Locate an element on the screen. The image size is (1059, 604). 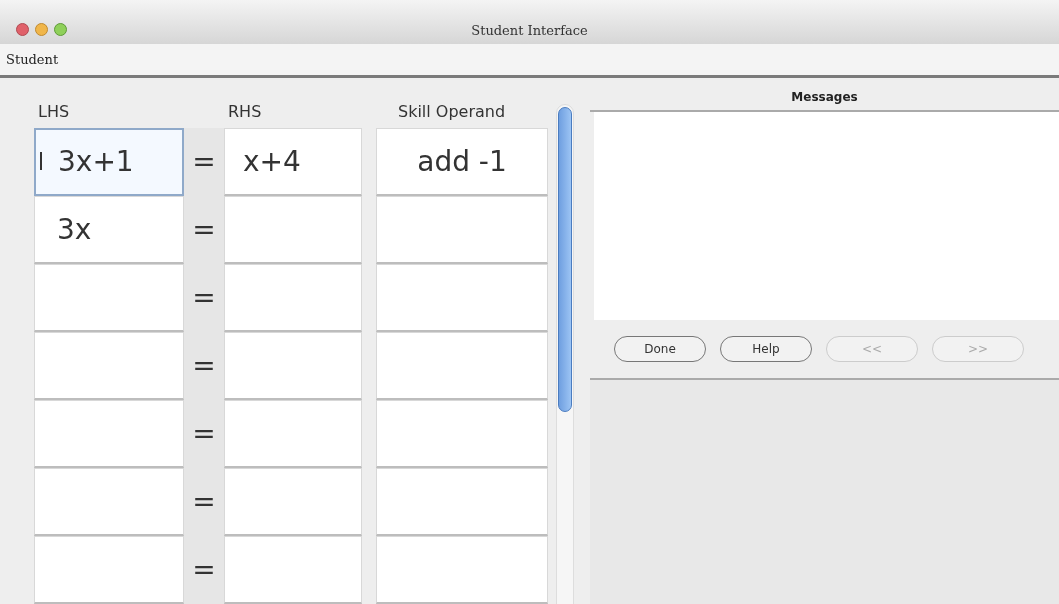
operand-field: add -1 is located at coordinates (462, 162).